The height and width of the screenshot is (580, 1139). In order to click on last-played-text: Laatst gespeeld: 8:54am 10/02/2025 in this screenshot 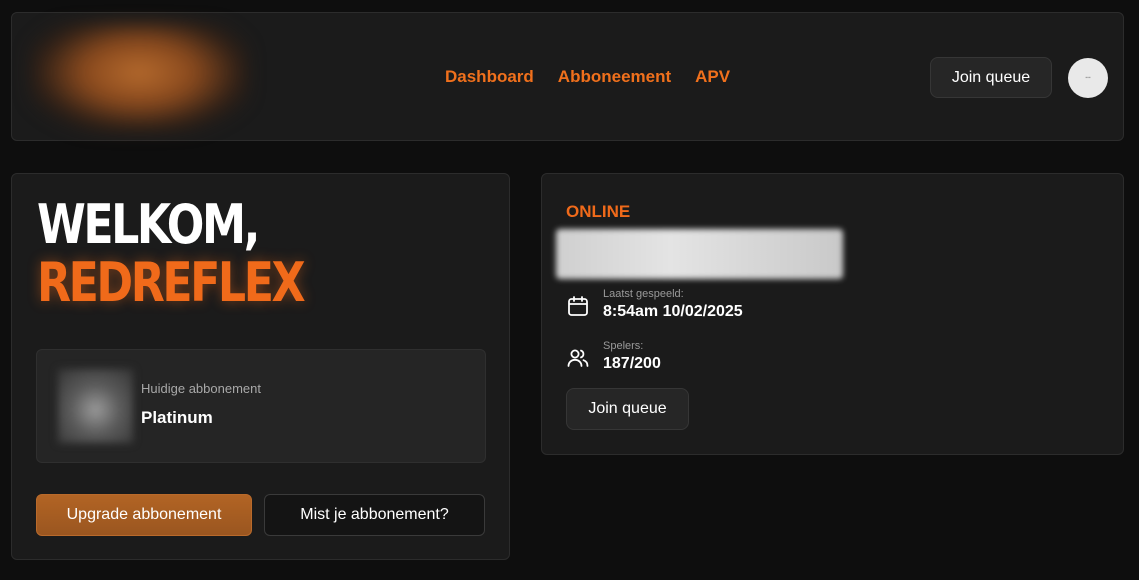, I will do `click(673, 304)`.